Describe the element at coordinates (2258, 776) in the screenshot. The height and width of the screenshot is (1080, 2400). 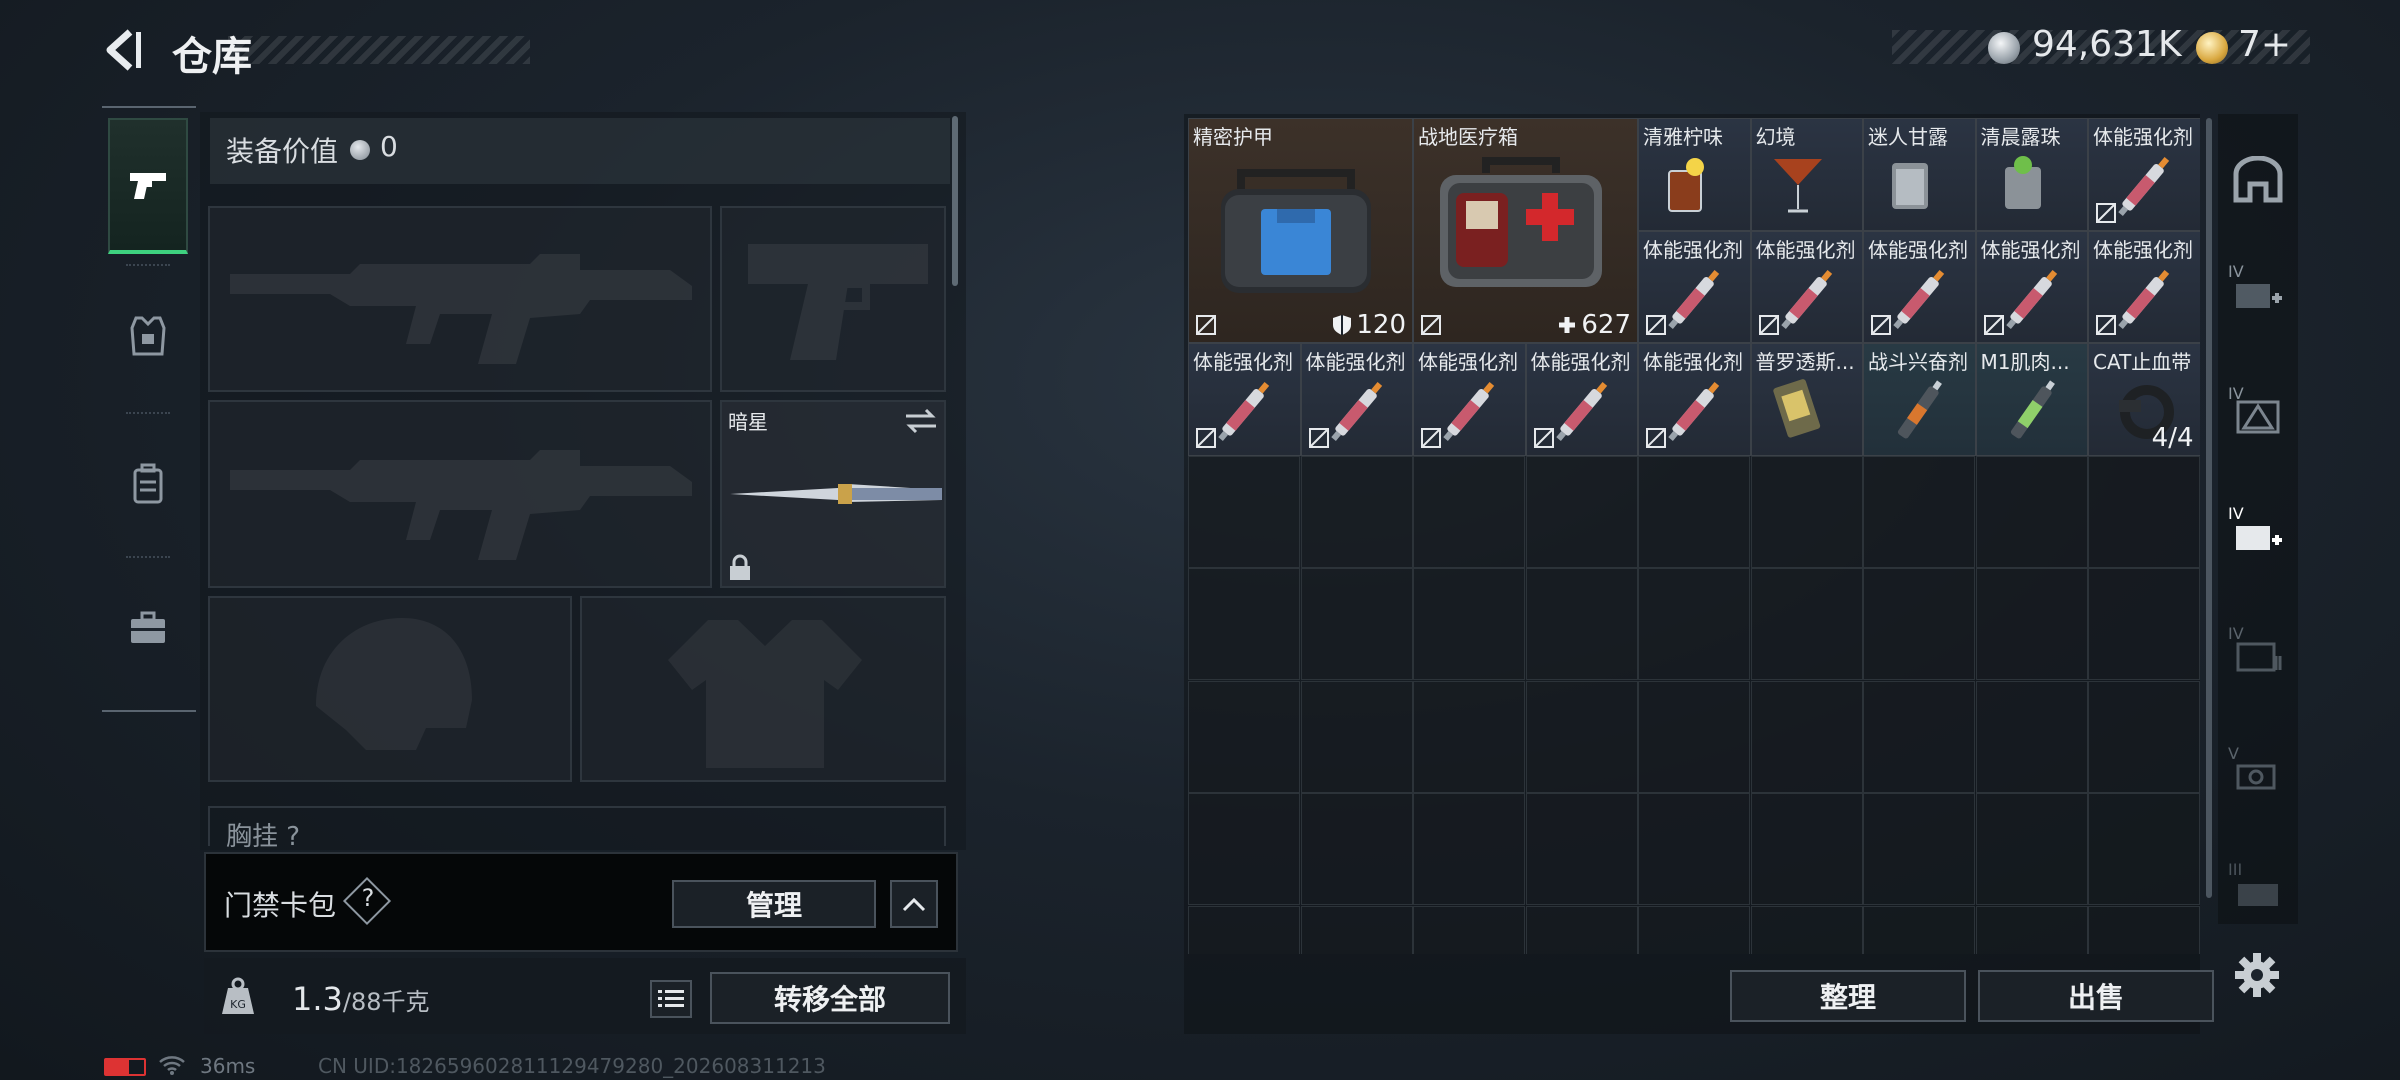
I see `tab-filter-5: V` at that location.